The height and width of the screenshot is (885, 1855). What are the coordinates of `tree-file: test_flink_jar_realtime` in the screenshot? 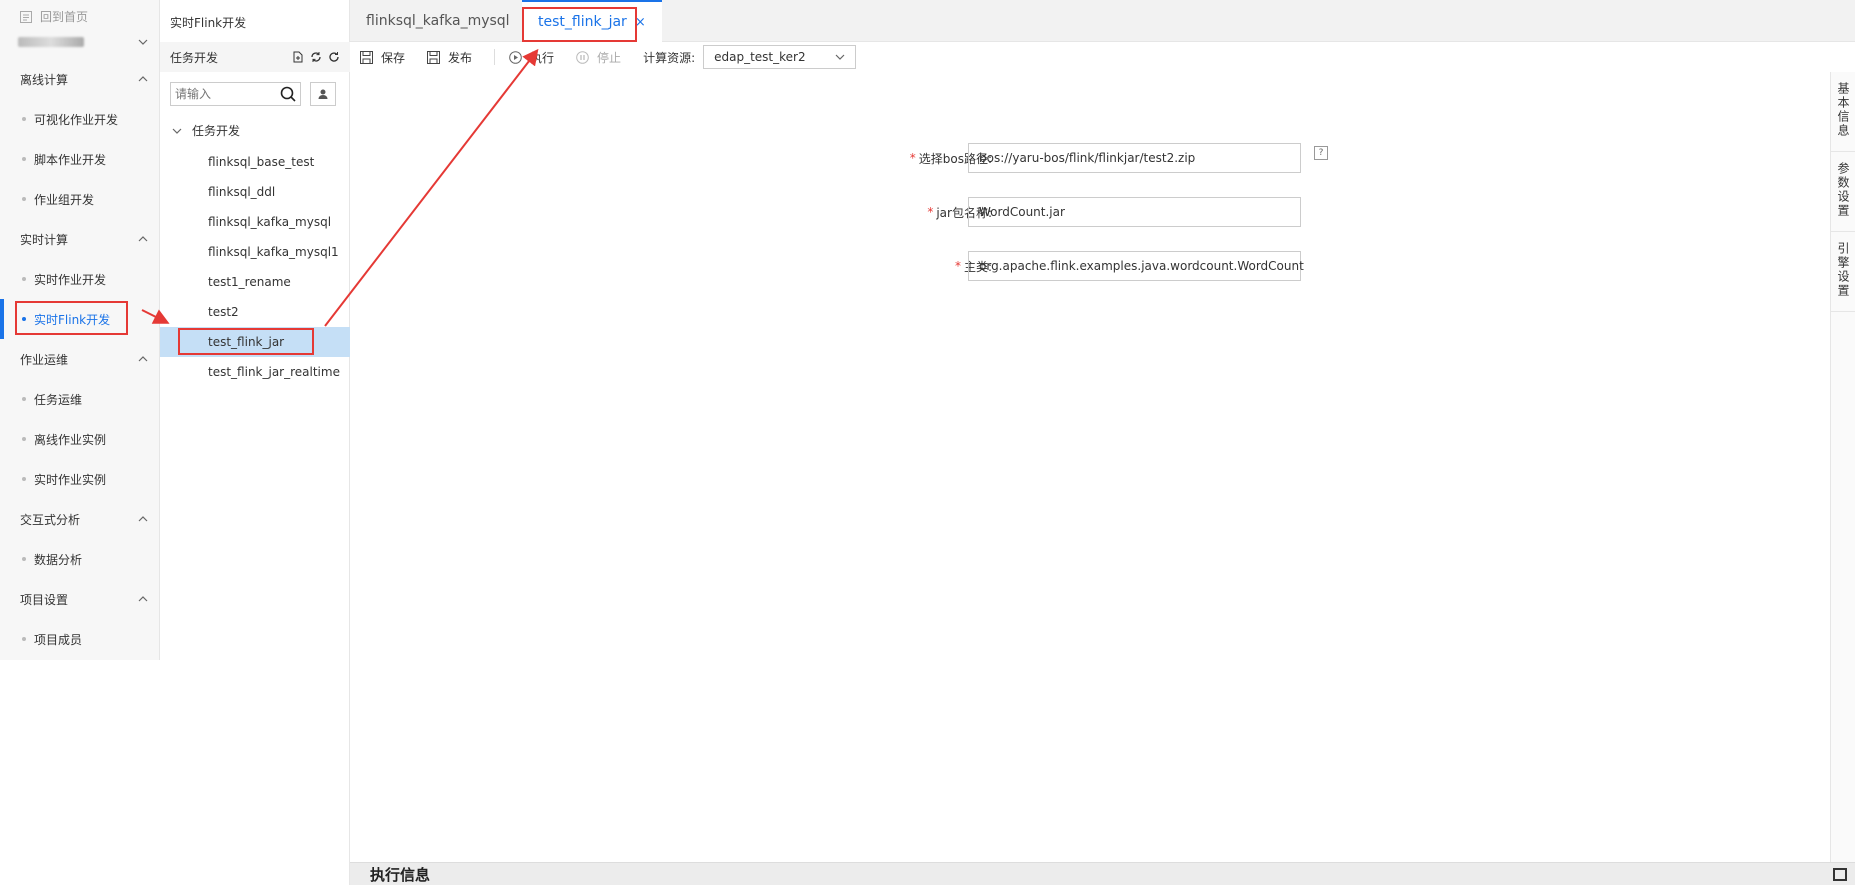 It's located at (255, 372).